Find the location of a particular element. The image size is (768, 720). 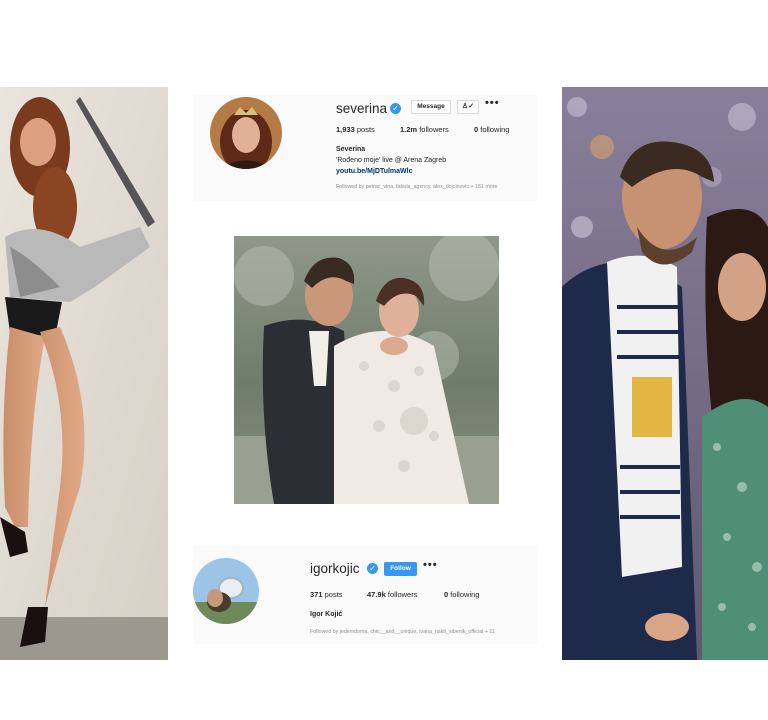

follow-button: Follow is located at coordinates (400, 569).